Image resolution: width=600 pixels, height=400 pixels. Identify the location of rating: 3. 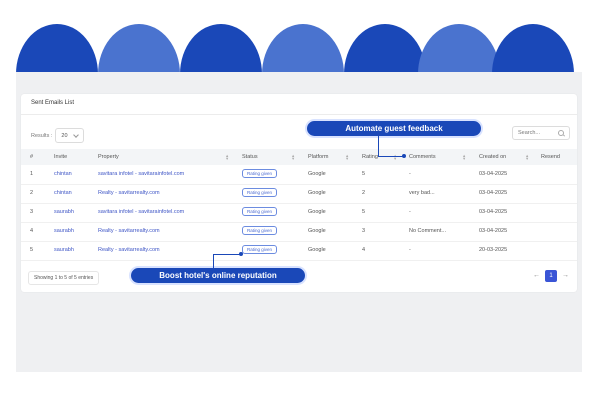
(364, 231).